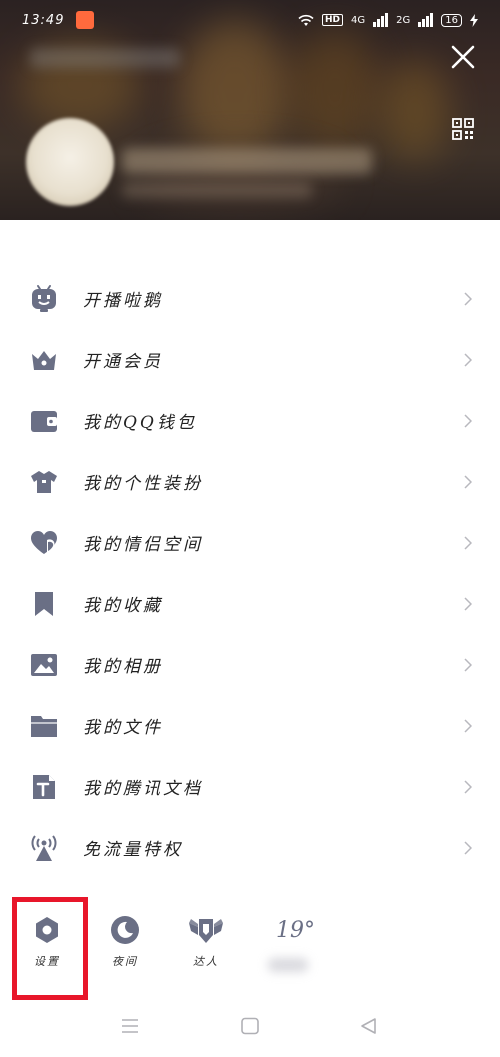 This screenshot has height=1057, width=500. What do you see at coordinates (358, 20) in the screenshot?
I see `network-4g-label: 4G` at bounding box center [358, 20].